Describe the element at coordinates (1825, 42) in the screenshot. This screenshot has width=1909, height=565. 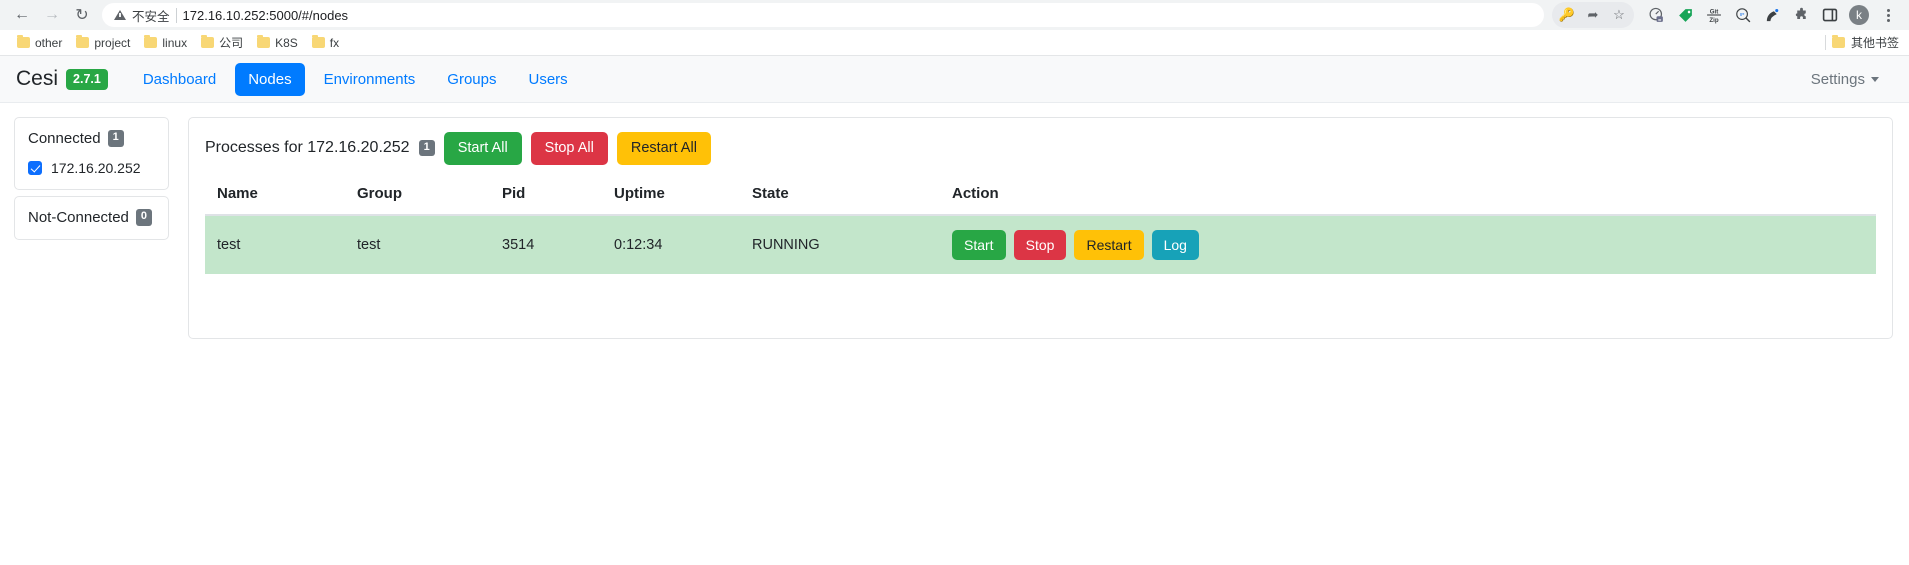
I see `bookmark-divider` at that location.